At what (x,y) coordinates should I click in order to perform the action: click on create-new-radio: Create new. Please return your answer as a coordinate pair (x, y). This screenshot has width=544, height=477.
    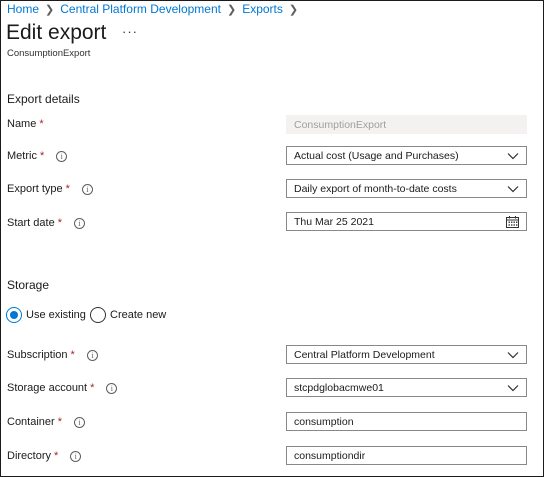
    Looking at the image, I should click on (128, 315).